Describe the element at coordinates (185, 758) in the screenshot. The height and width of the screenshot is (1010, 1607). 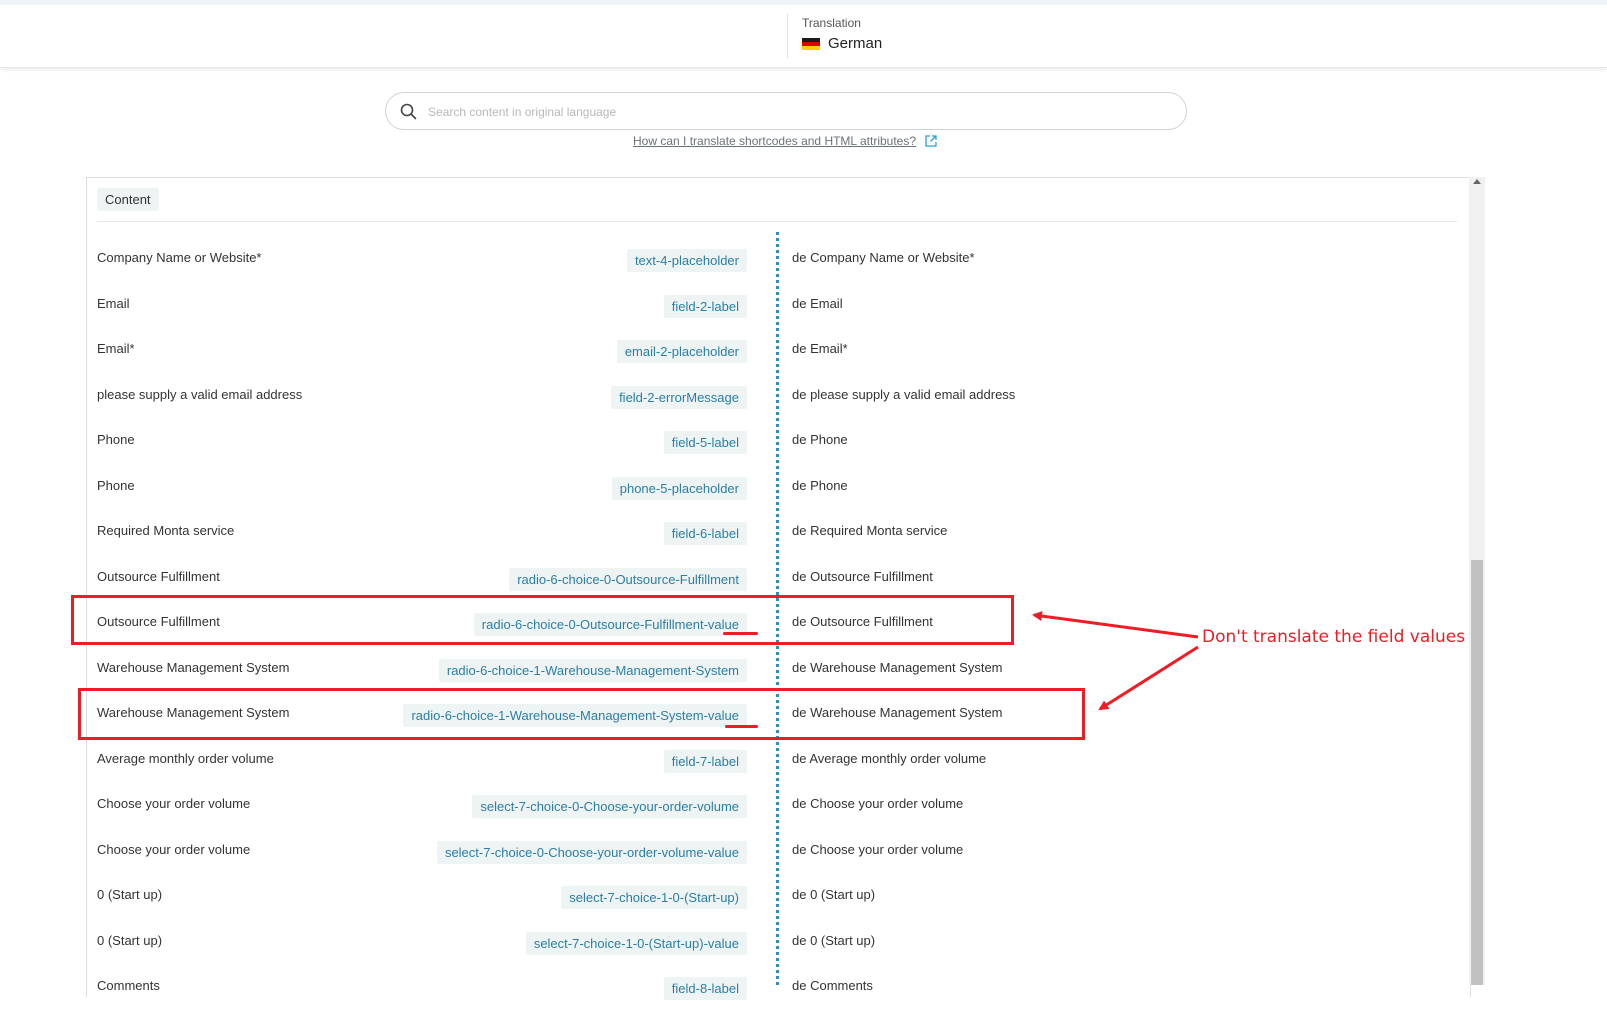
I see `original-text: Average monthly order volume` at that location.